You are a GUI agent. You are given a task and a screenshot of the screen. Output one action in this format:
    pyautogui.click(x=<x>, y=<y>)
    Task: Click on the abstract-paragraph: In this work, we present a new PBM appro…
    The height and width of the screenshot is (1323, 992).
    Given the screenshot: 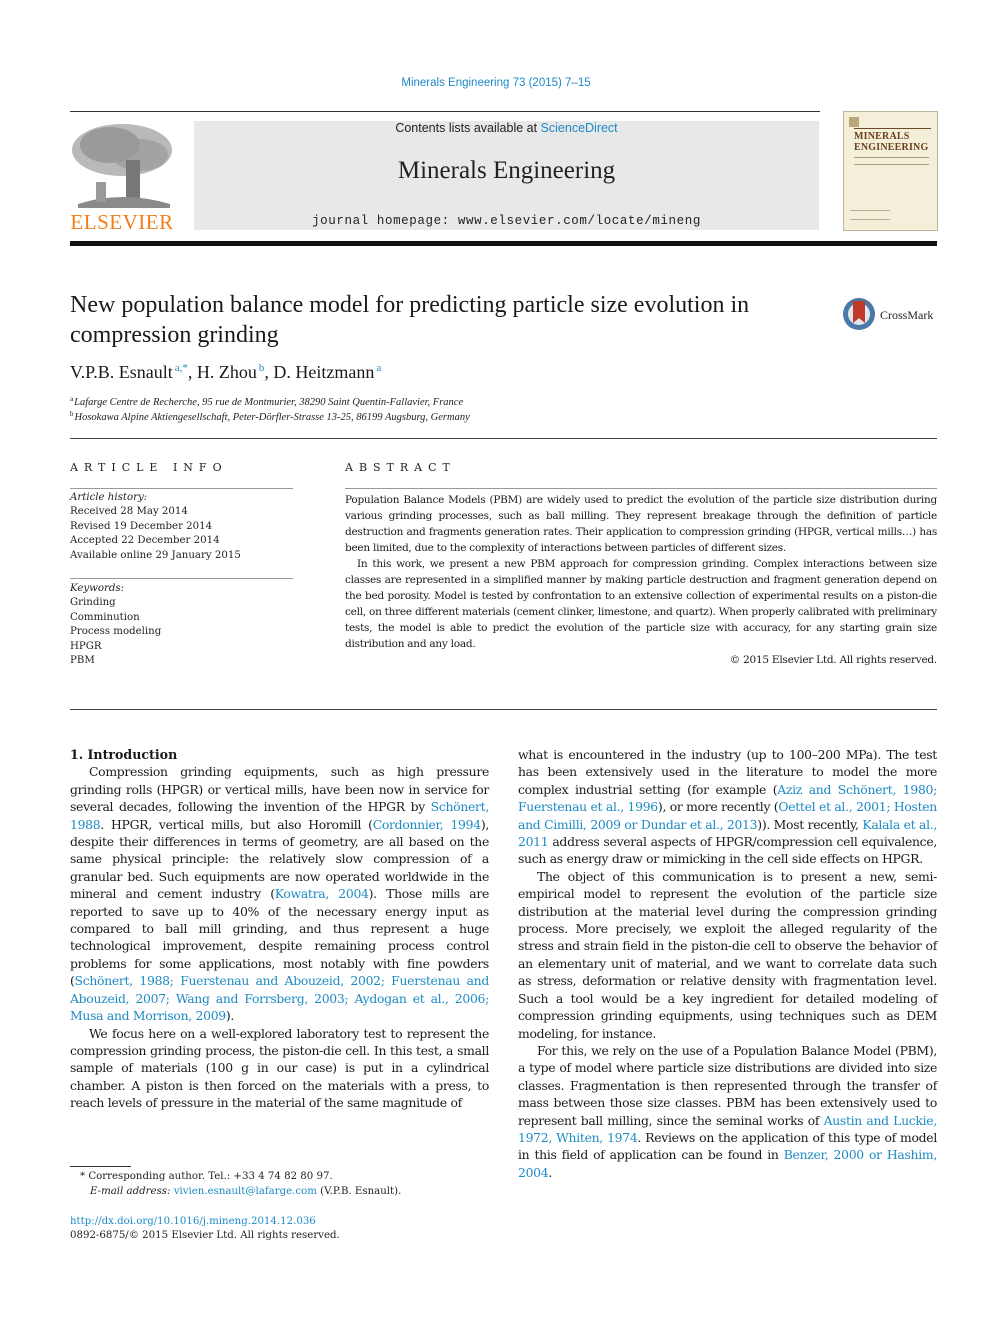 What is the action you would take?
    pyautogui.click(x=641, y=604)
    